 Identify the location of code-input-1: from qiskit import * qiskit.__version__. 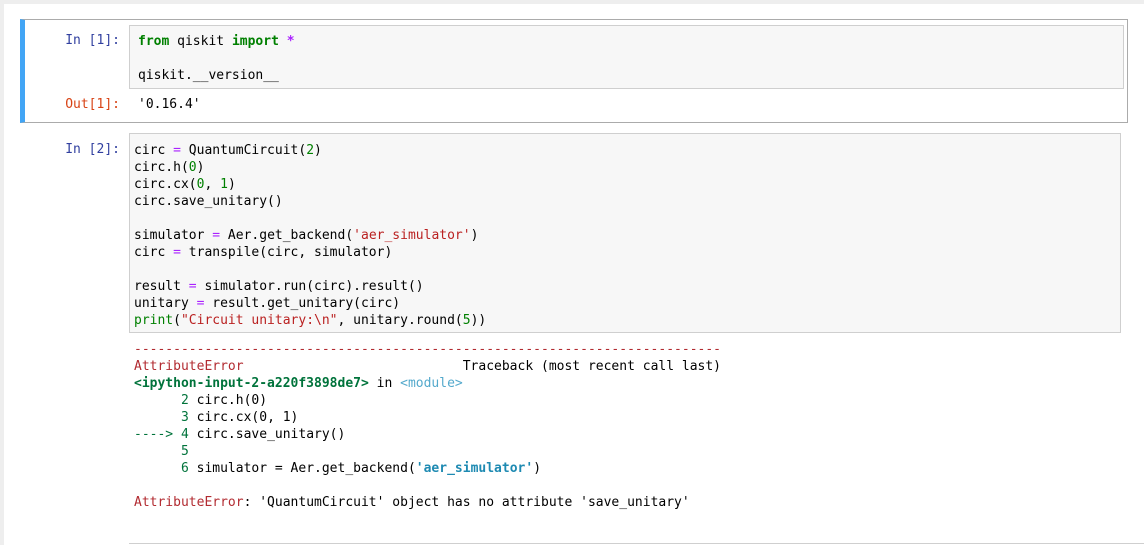
(626, 57).